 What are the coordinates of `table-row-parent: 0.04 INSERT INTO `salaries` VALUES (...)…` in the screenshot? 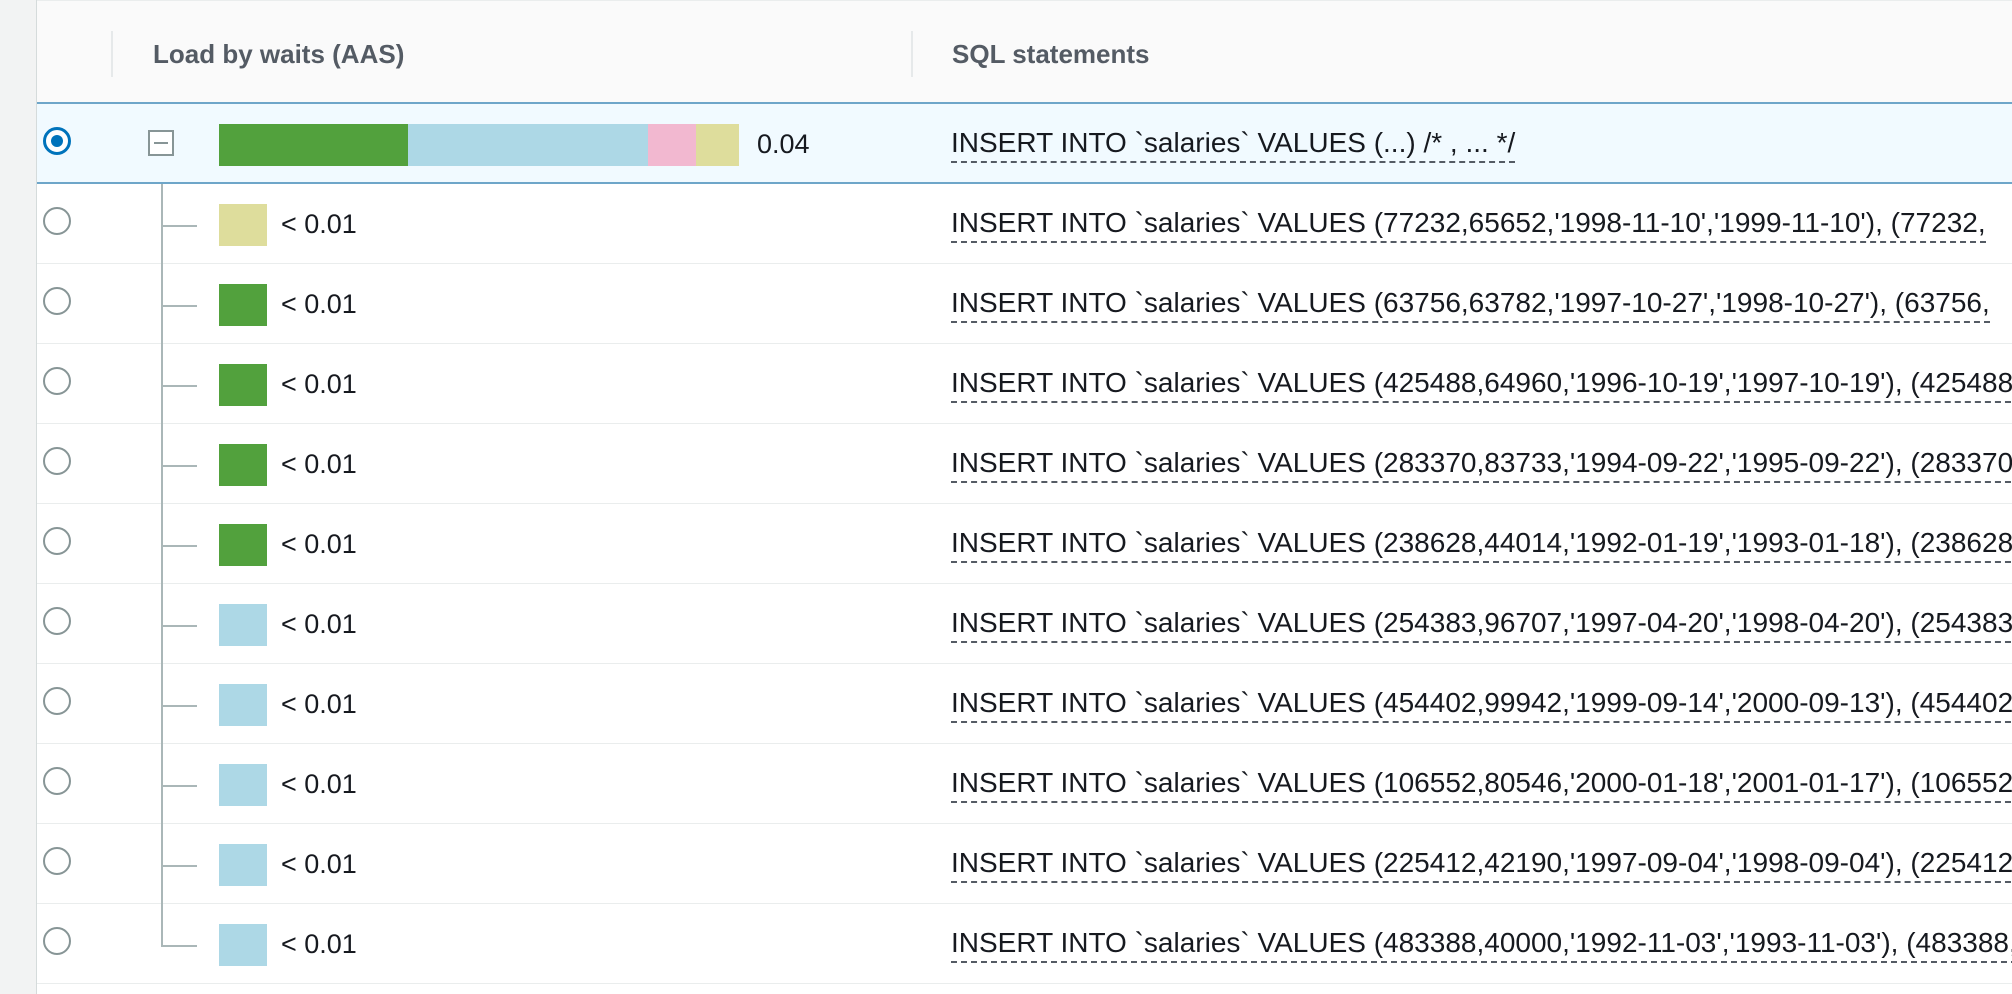 It's located at (1024, 144).